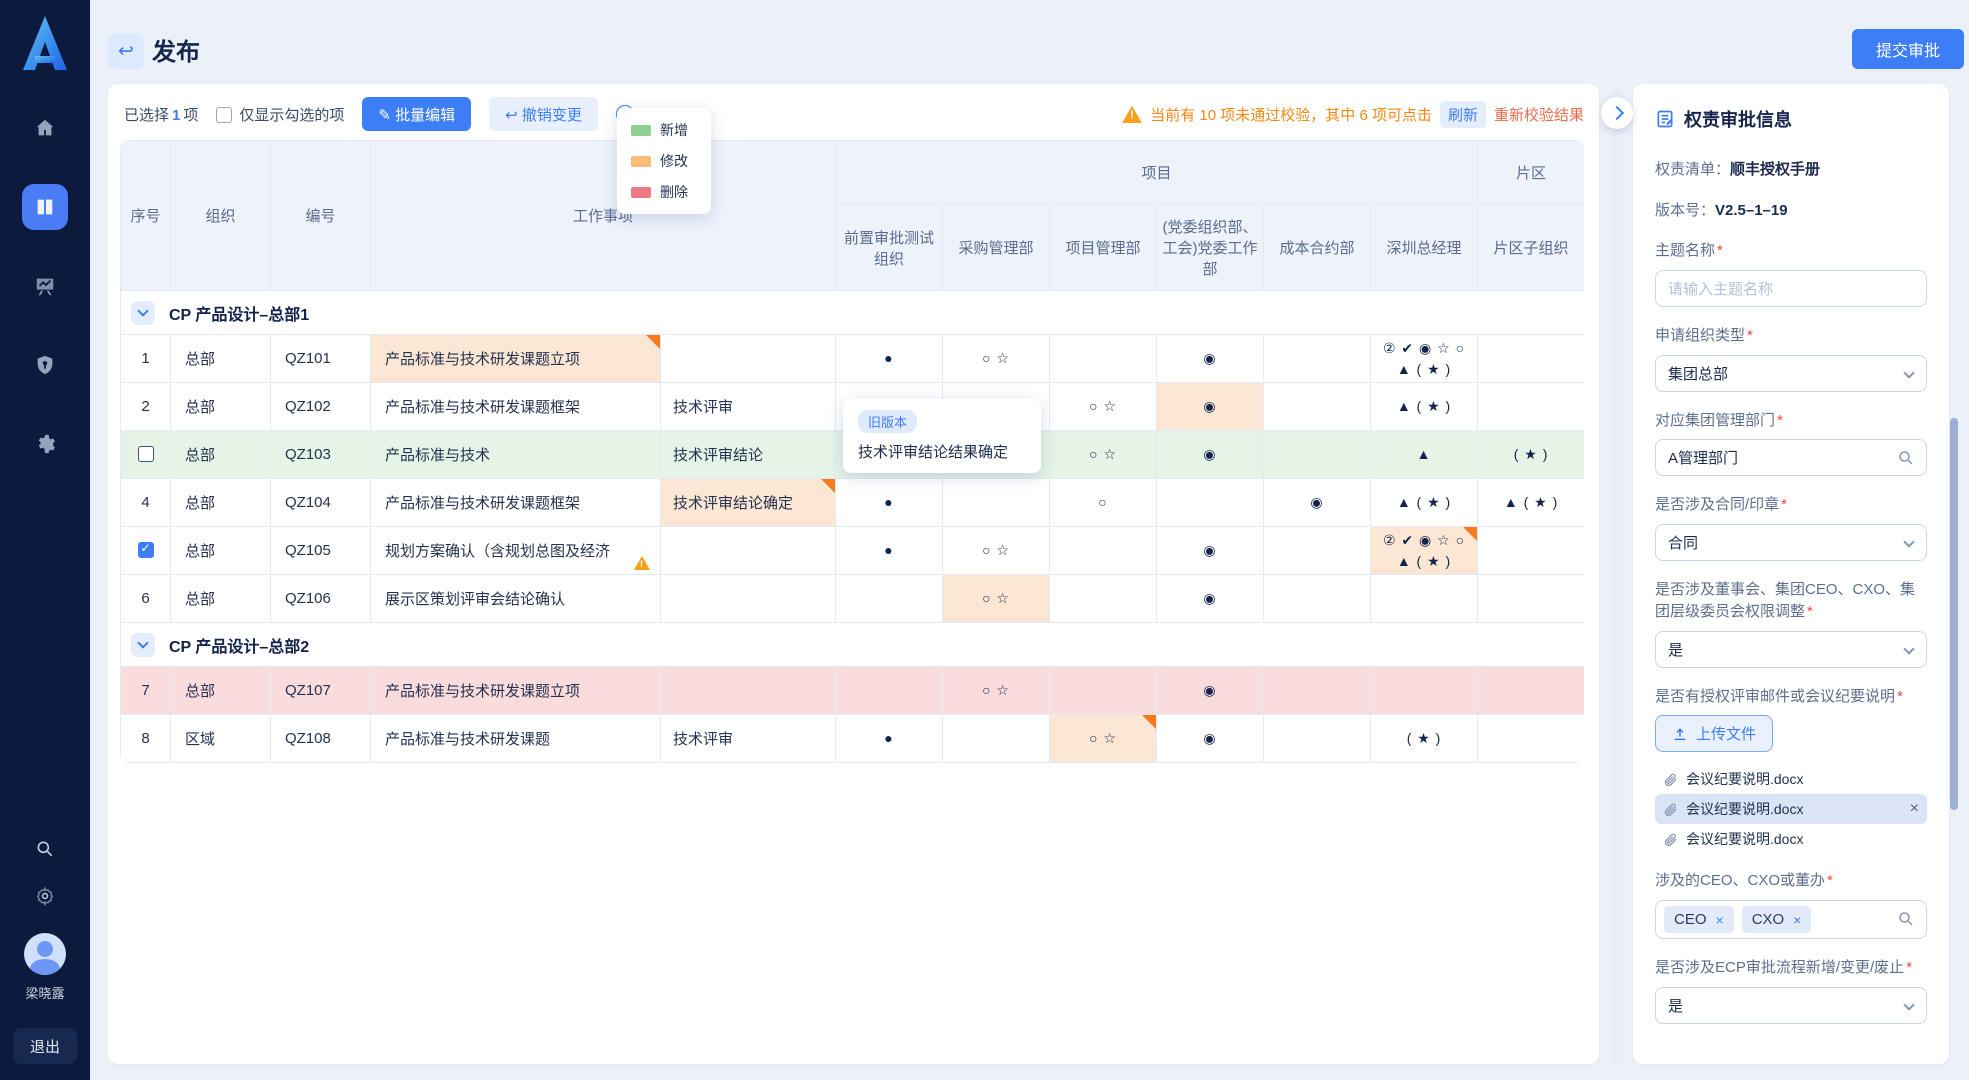 The image size is (1969, 1080). I want to click on cell-approval-mark: ② ✔ ◉ ☆ ○ ▲ ( ★ ), so click(1424, 358).